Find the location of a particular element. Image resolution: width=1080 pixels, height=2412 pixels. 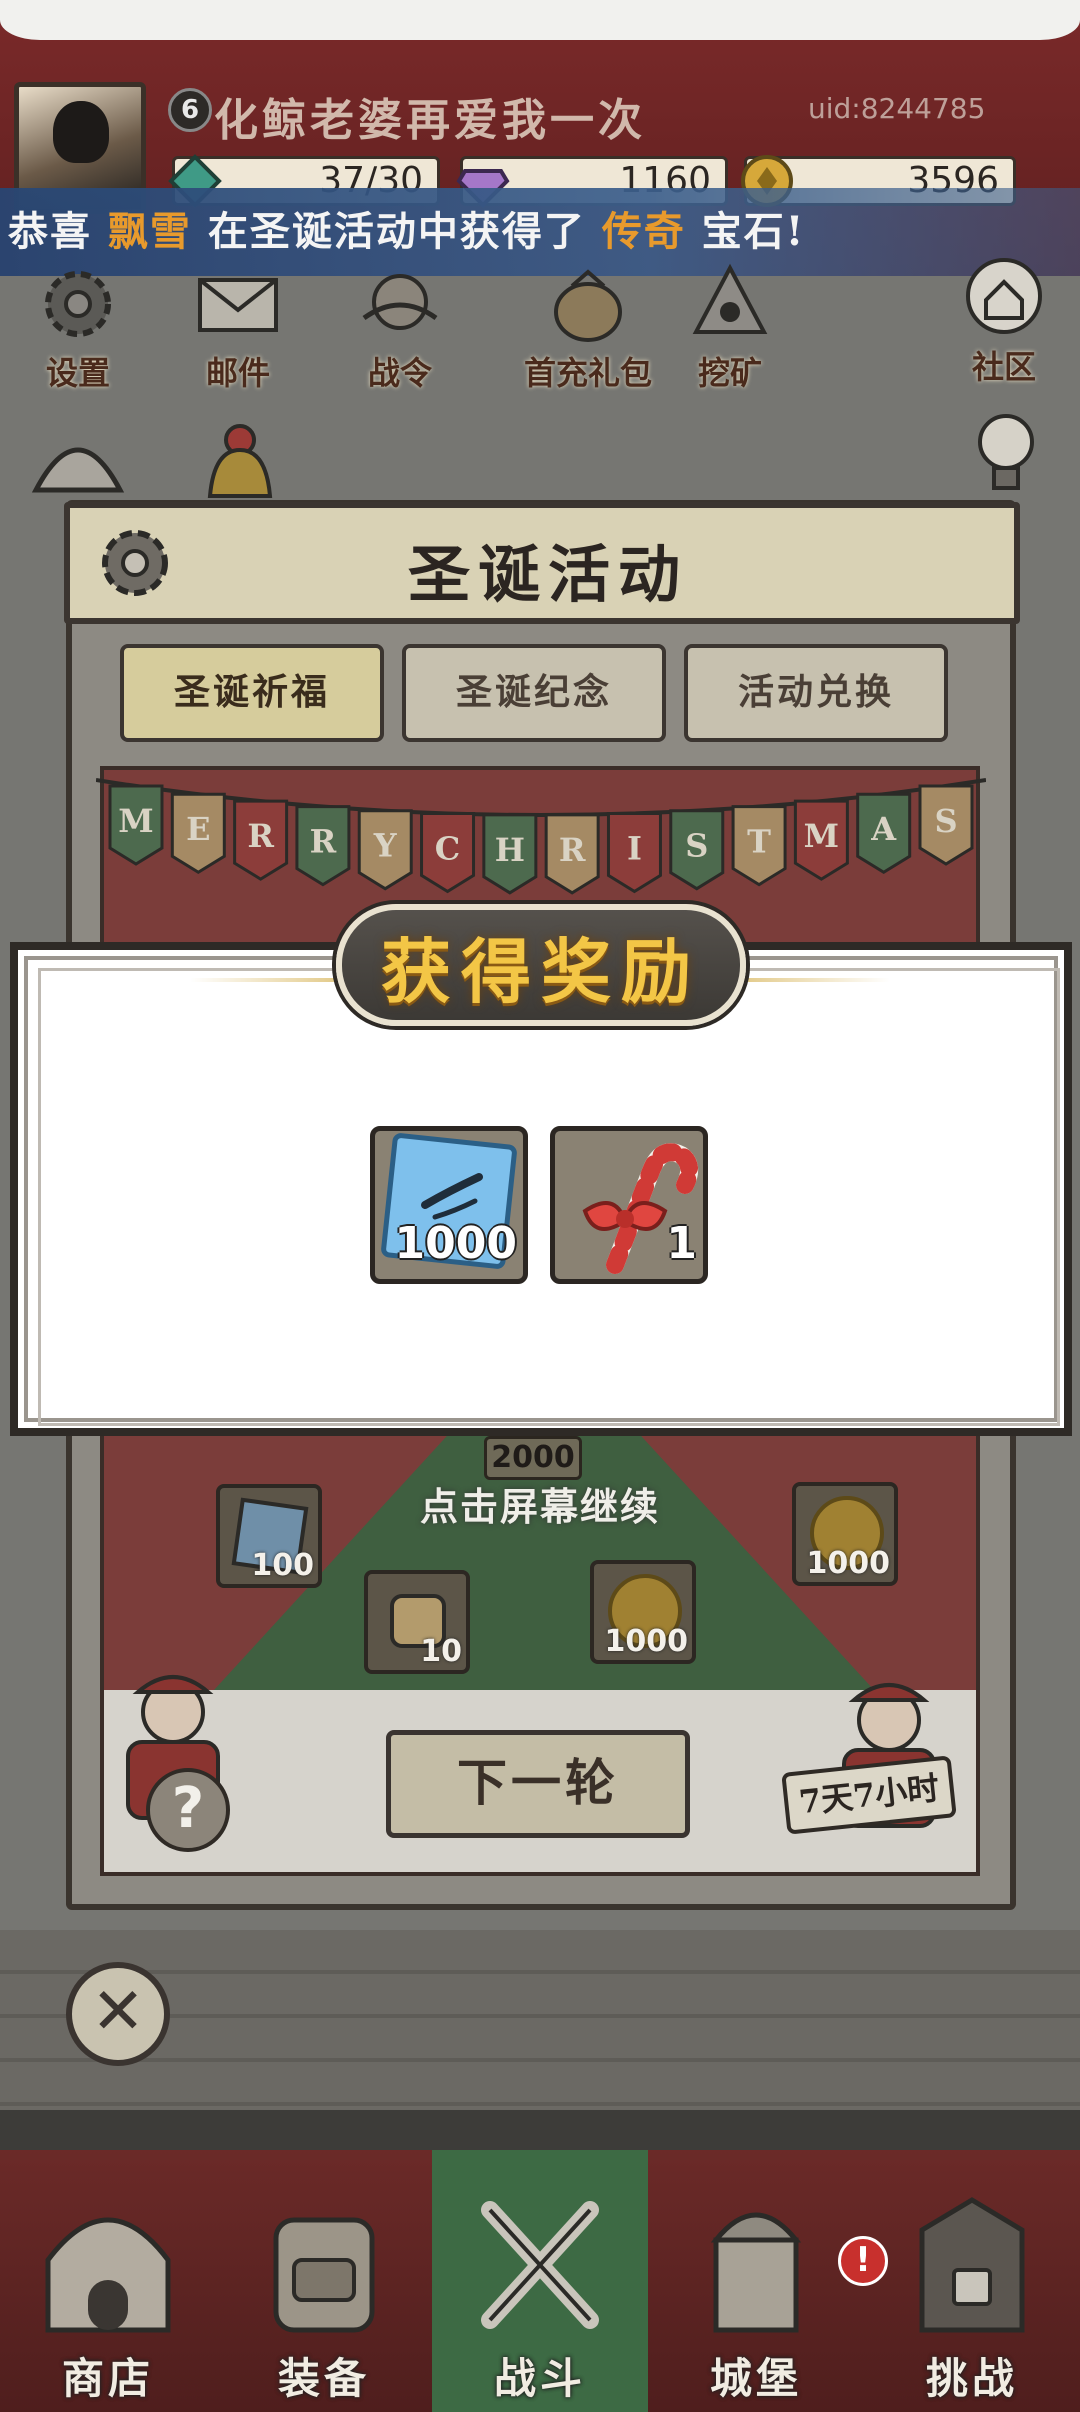

reward-title-plate: 获得奖励 is located at coordinates (541, 965).